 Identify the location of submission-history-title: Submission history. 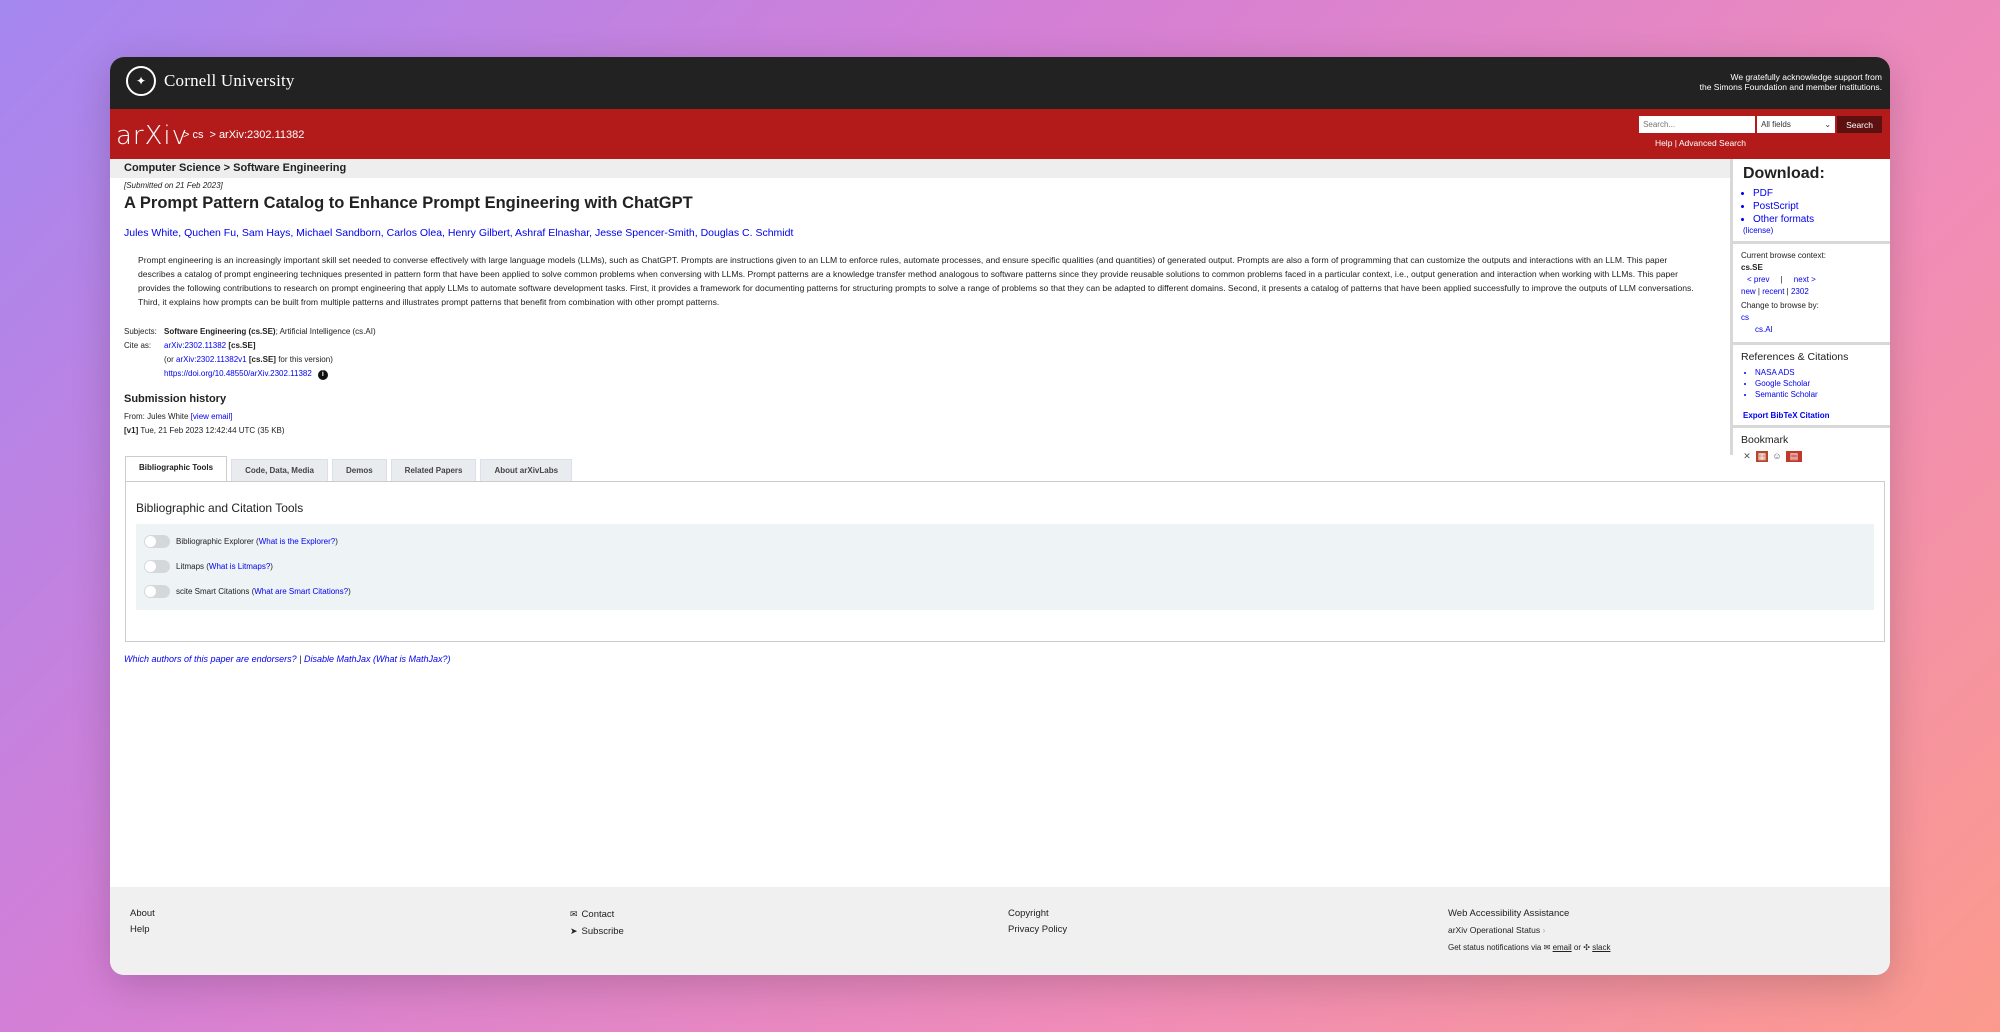
(175, 399).